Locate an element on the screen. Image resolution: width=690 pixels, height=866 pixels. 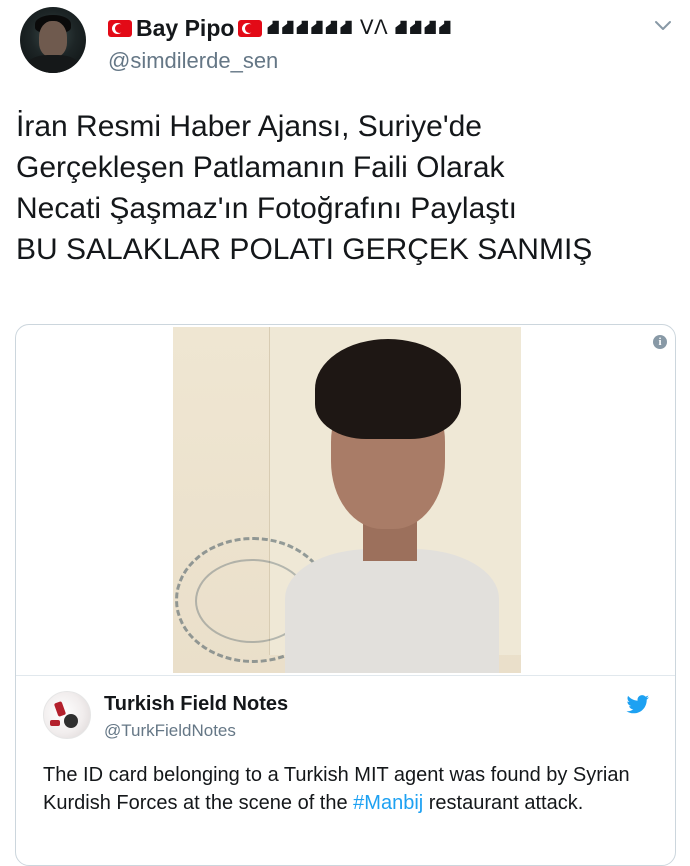
avatar-face is located at coordinates (53, 39).